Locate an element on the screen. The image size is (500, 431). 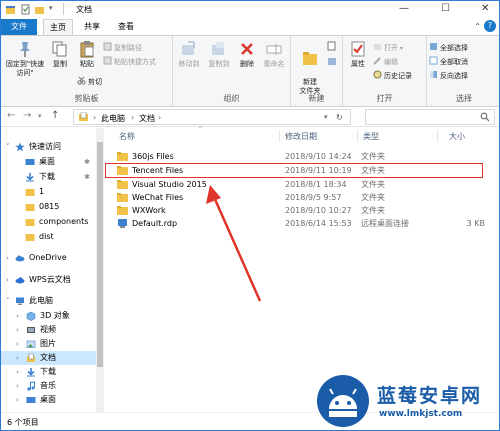
minimize-button: — is located at coordinates (404, 8).